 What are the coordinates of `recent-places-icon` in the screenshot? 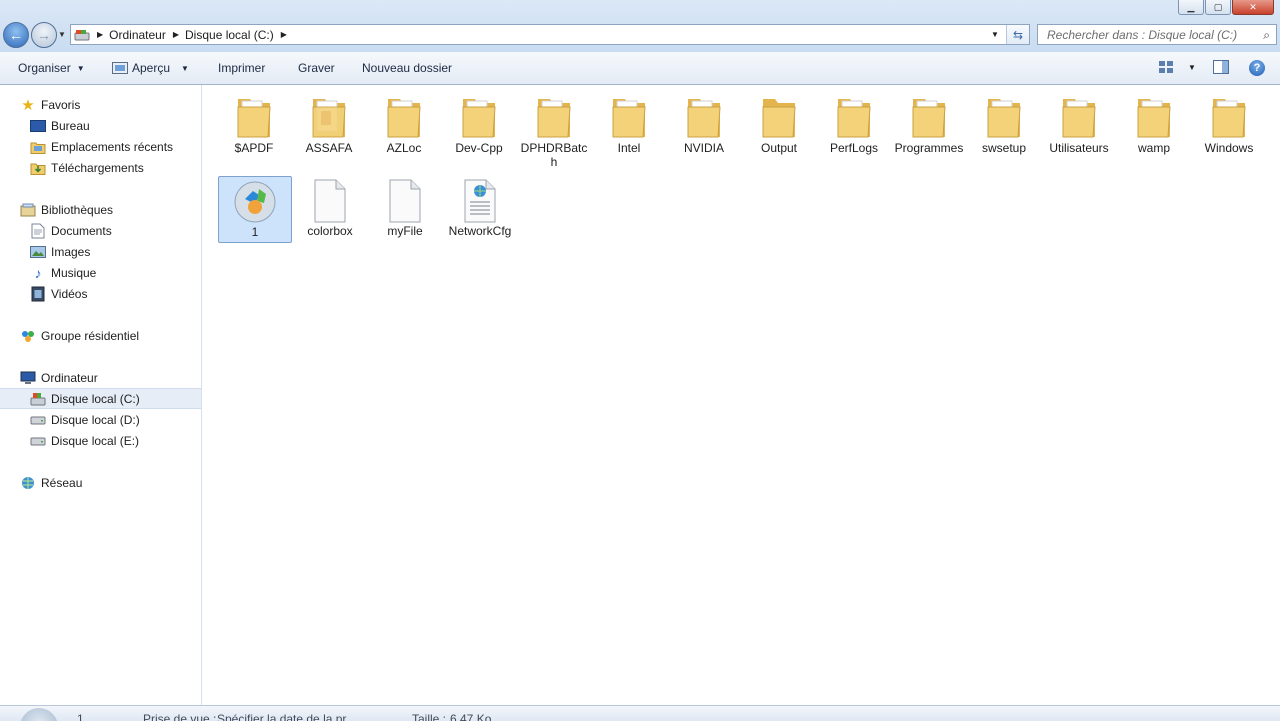 It's located at (38, 147).